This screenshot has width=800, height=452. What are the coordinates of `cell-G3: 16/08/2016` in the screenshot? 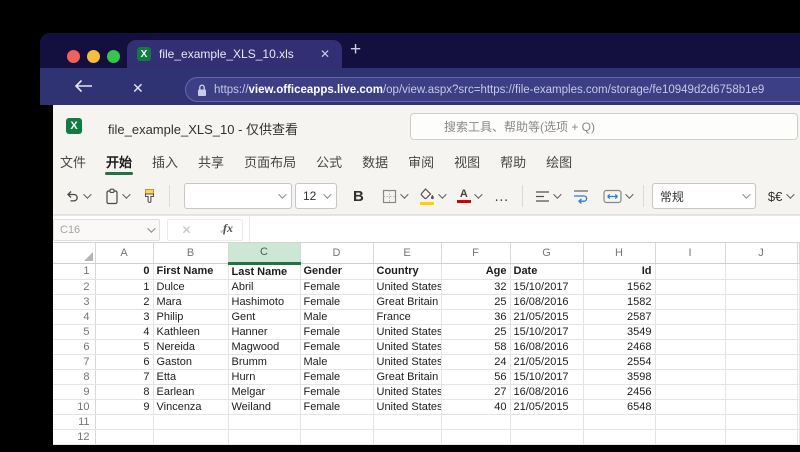 It's located at (547, 302).